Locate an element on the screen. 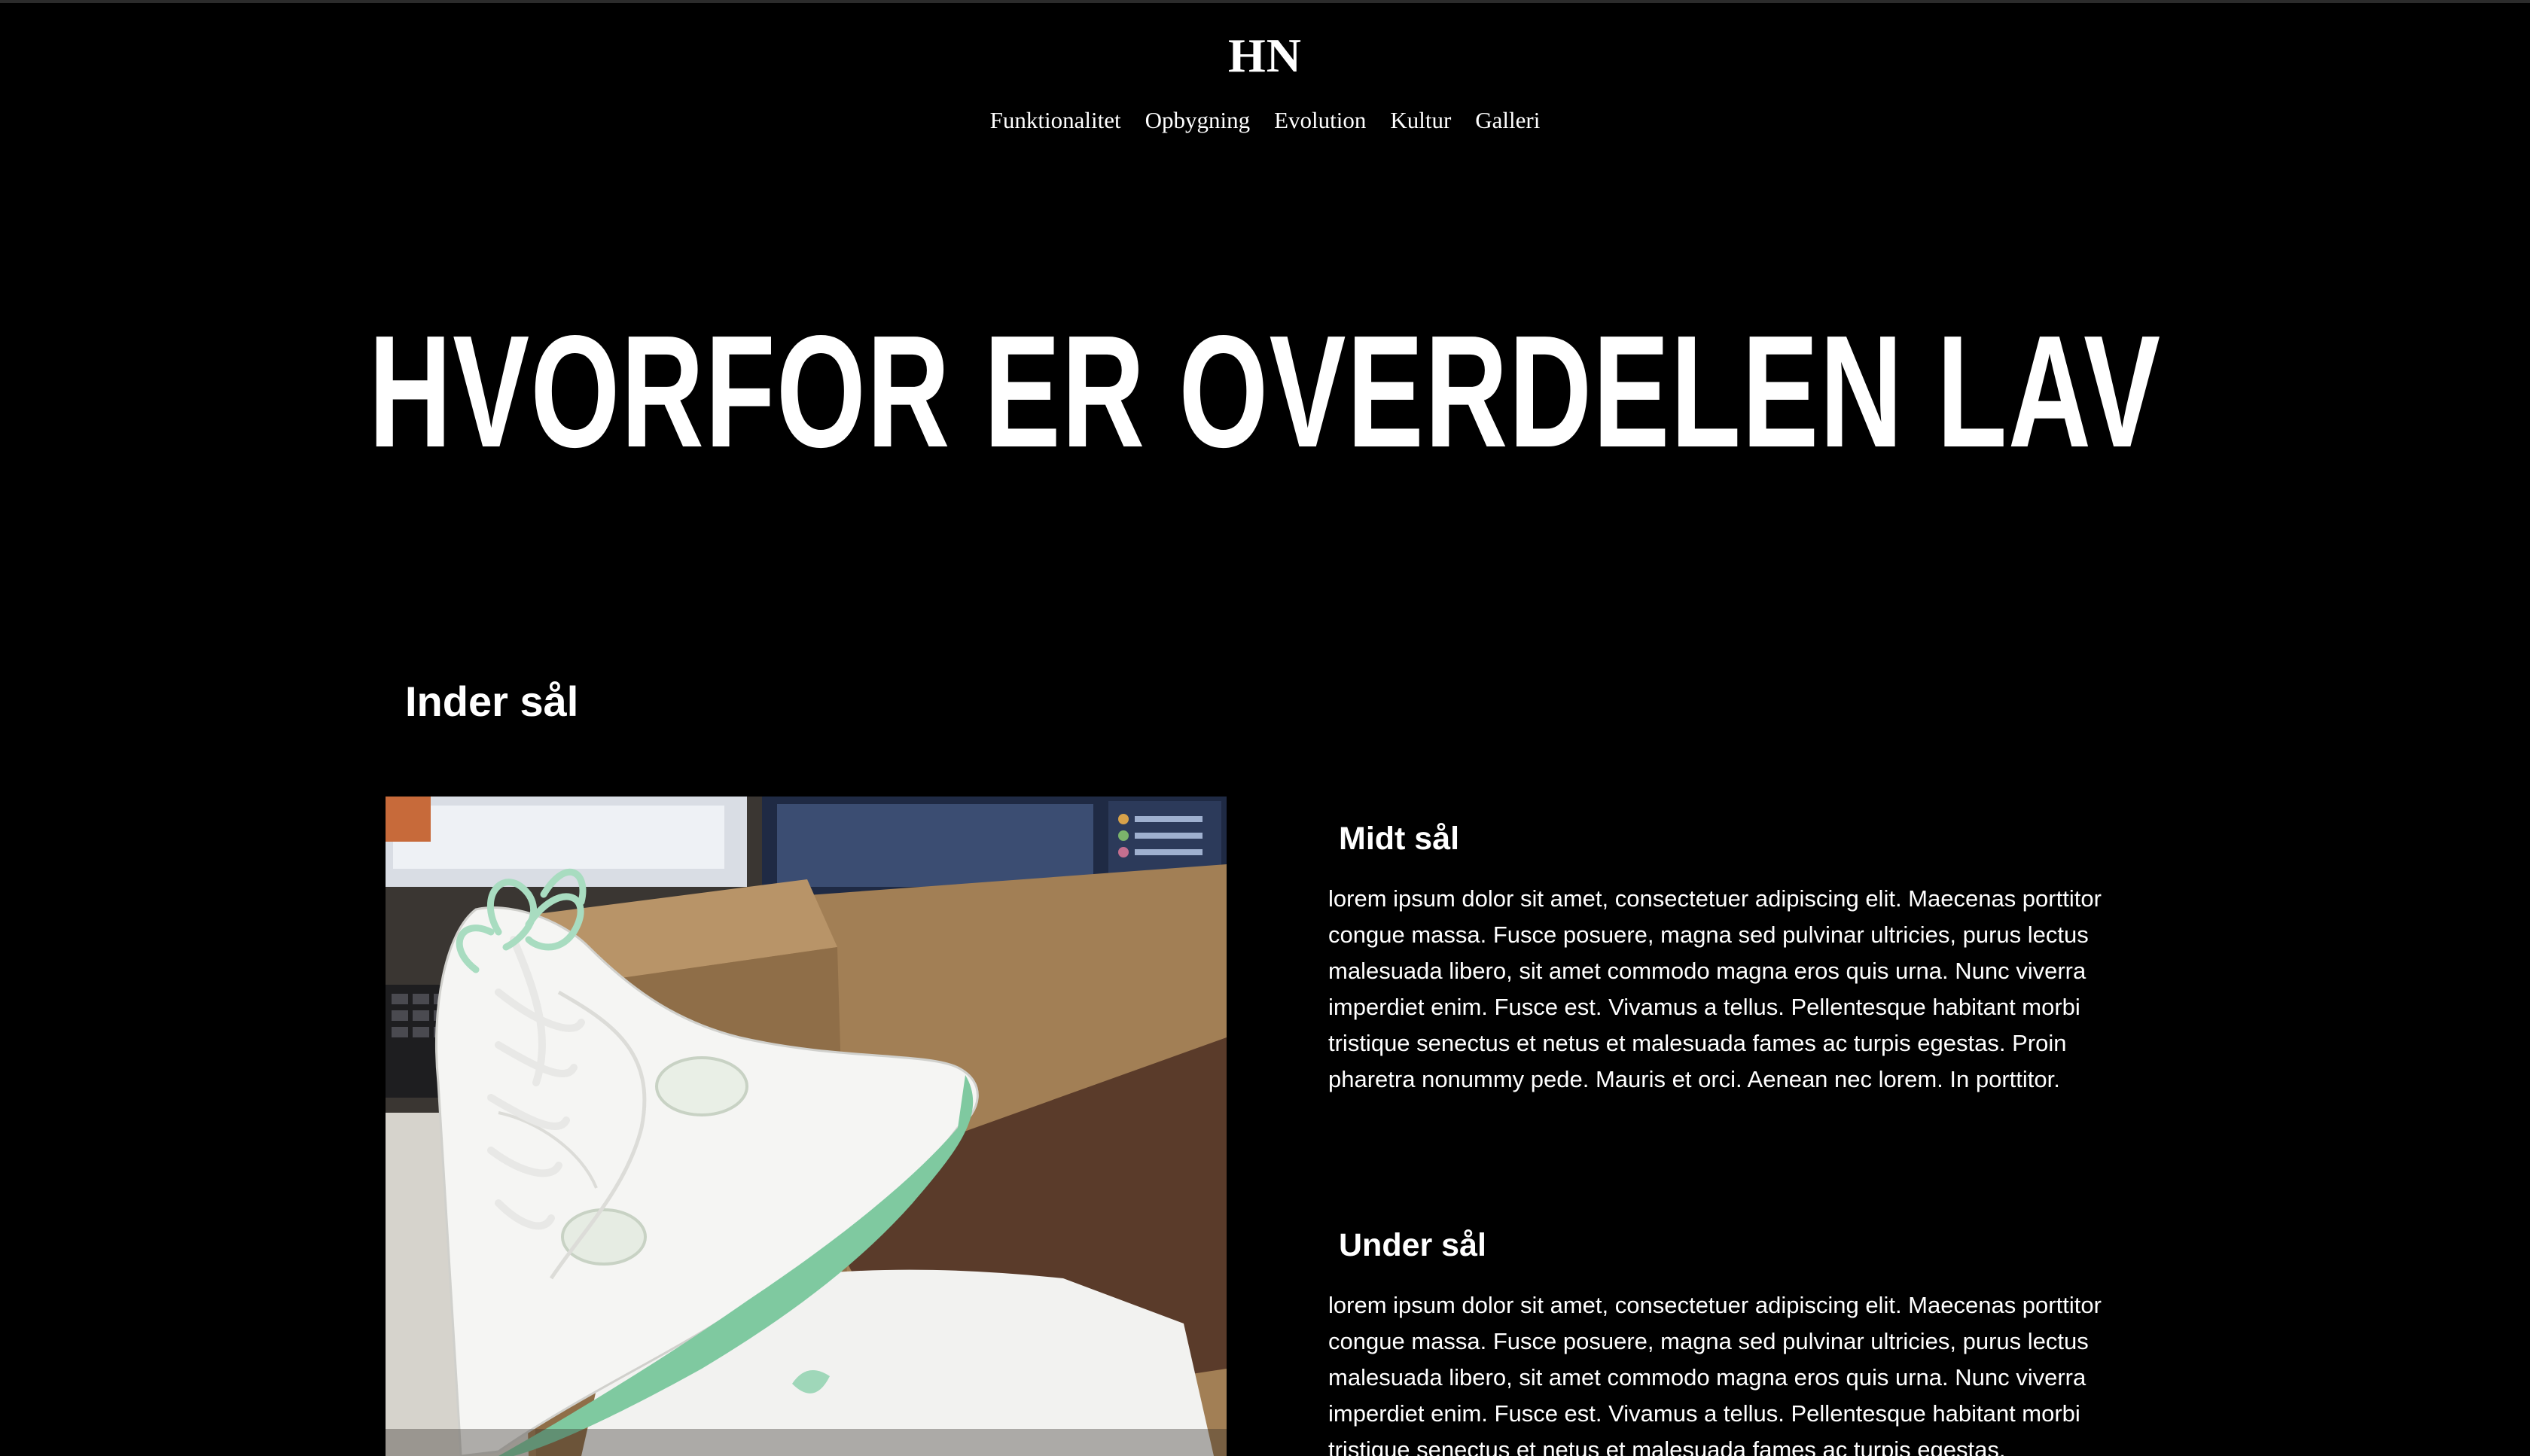 The height and width of the screenshot is (1456, 2530). nav-link-galleri: Galleri is located at coordinates (1507, 120).